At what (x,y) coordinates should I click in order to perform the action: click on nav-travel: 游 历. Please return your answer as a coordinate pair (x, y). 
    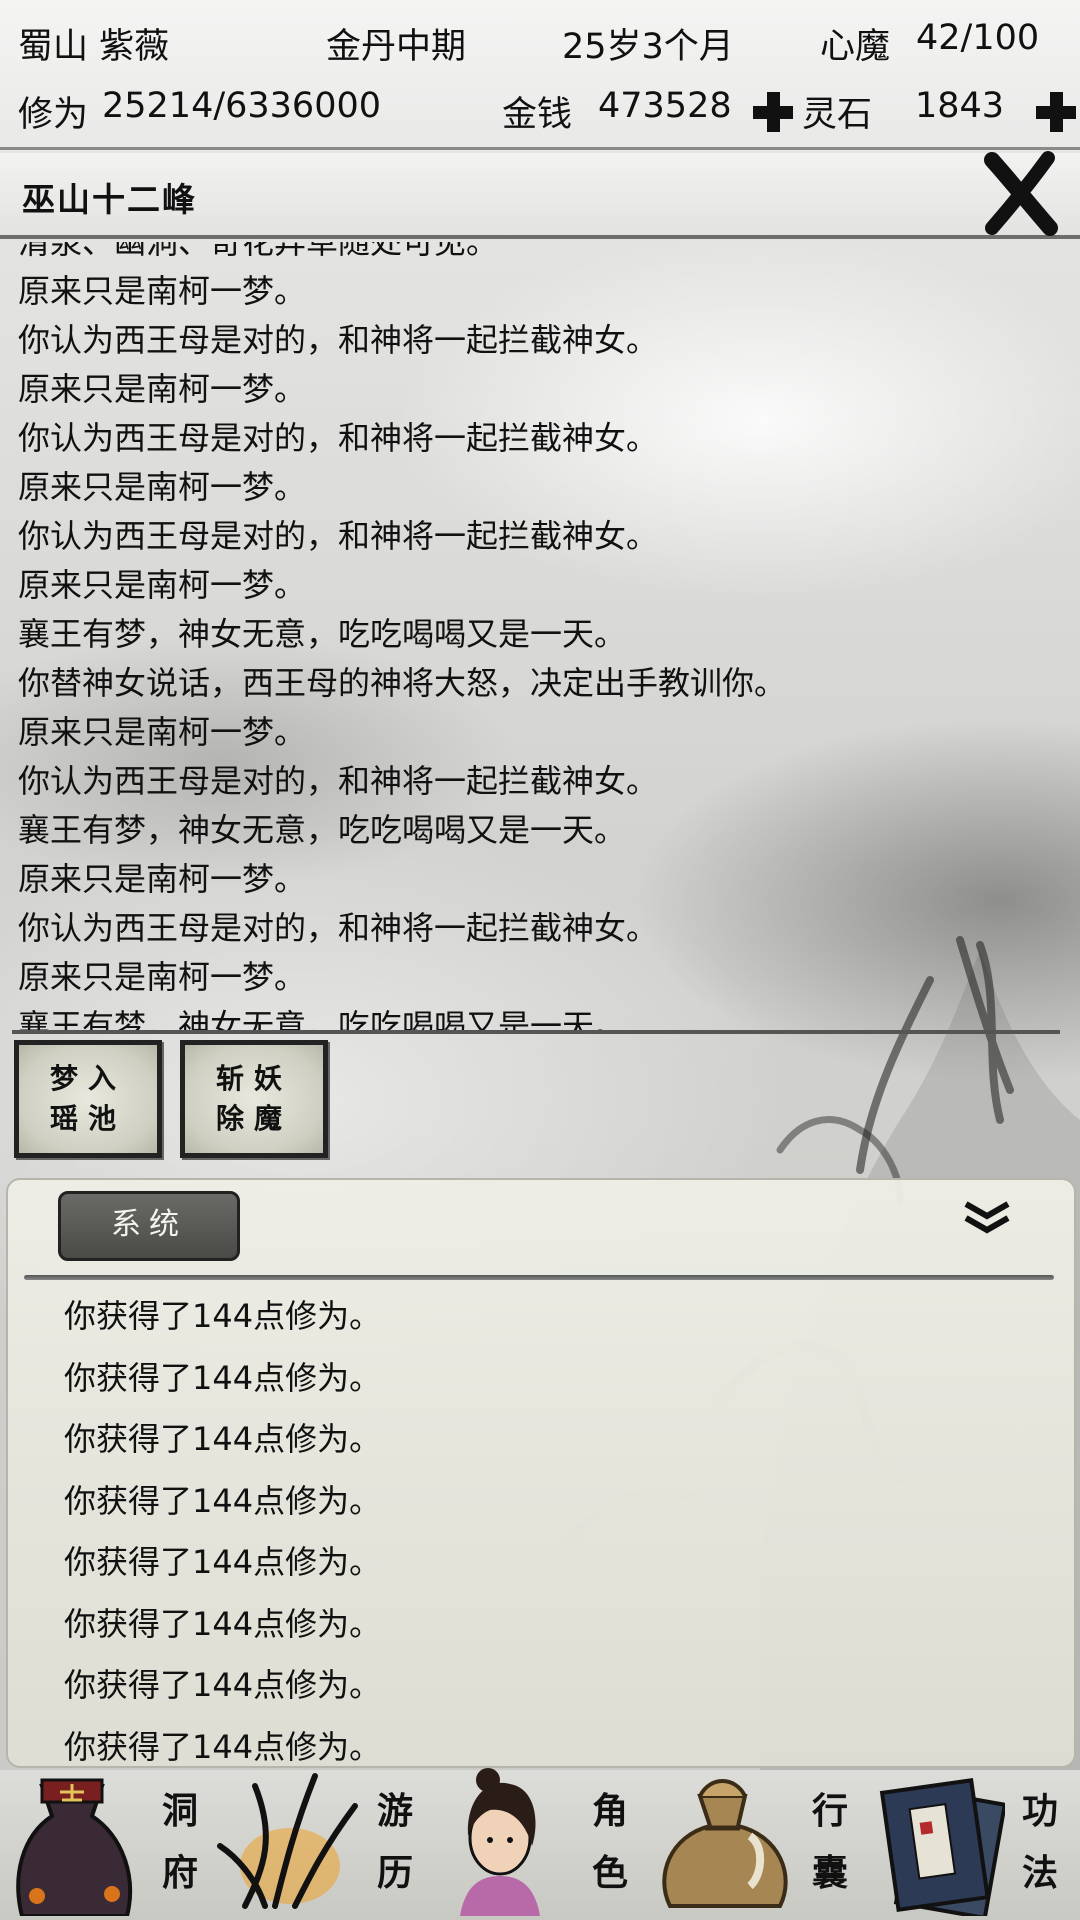
    Looking at the image, I should click on (322, 1845).